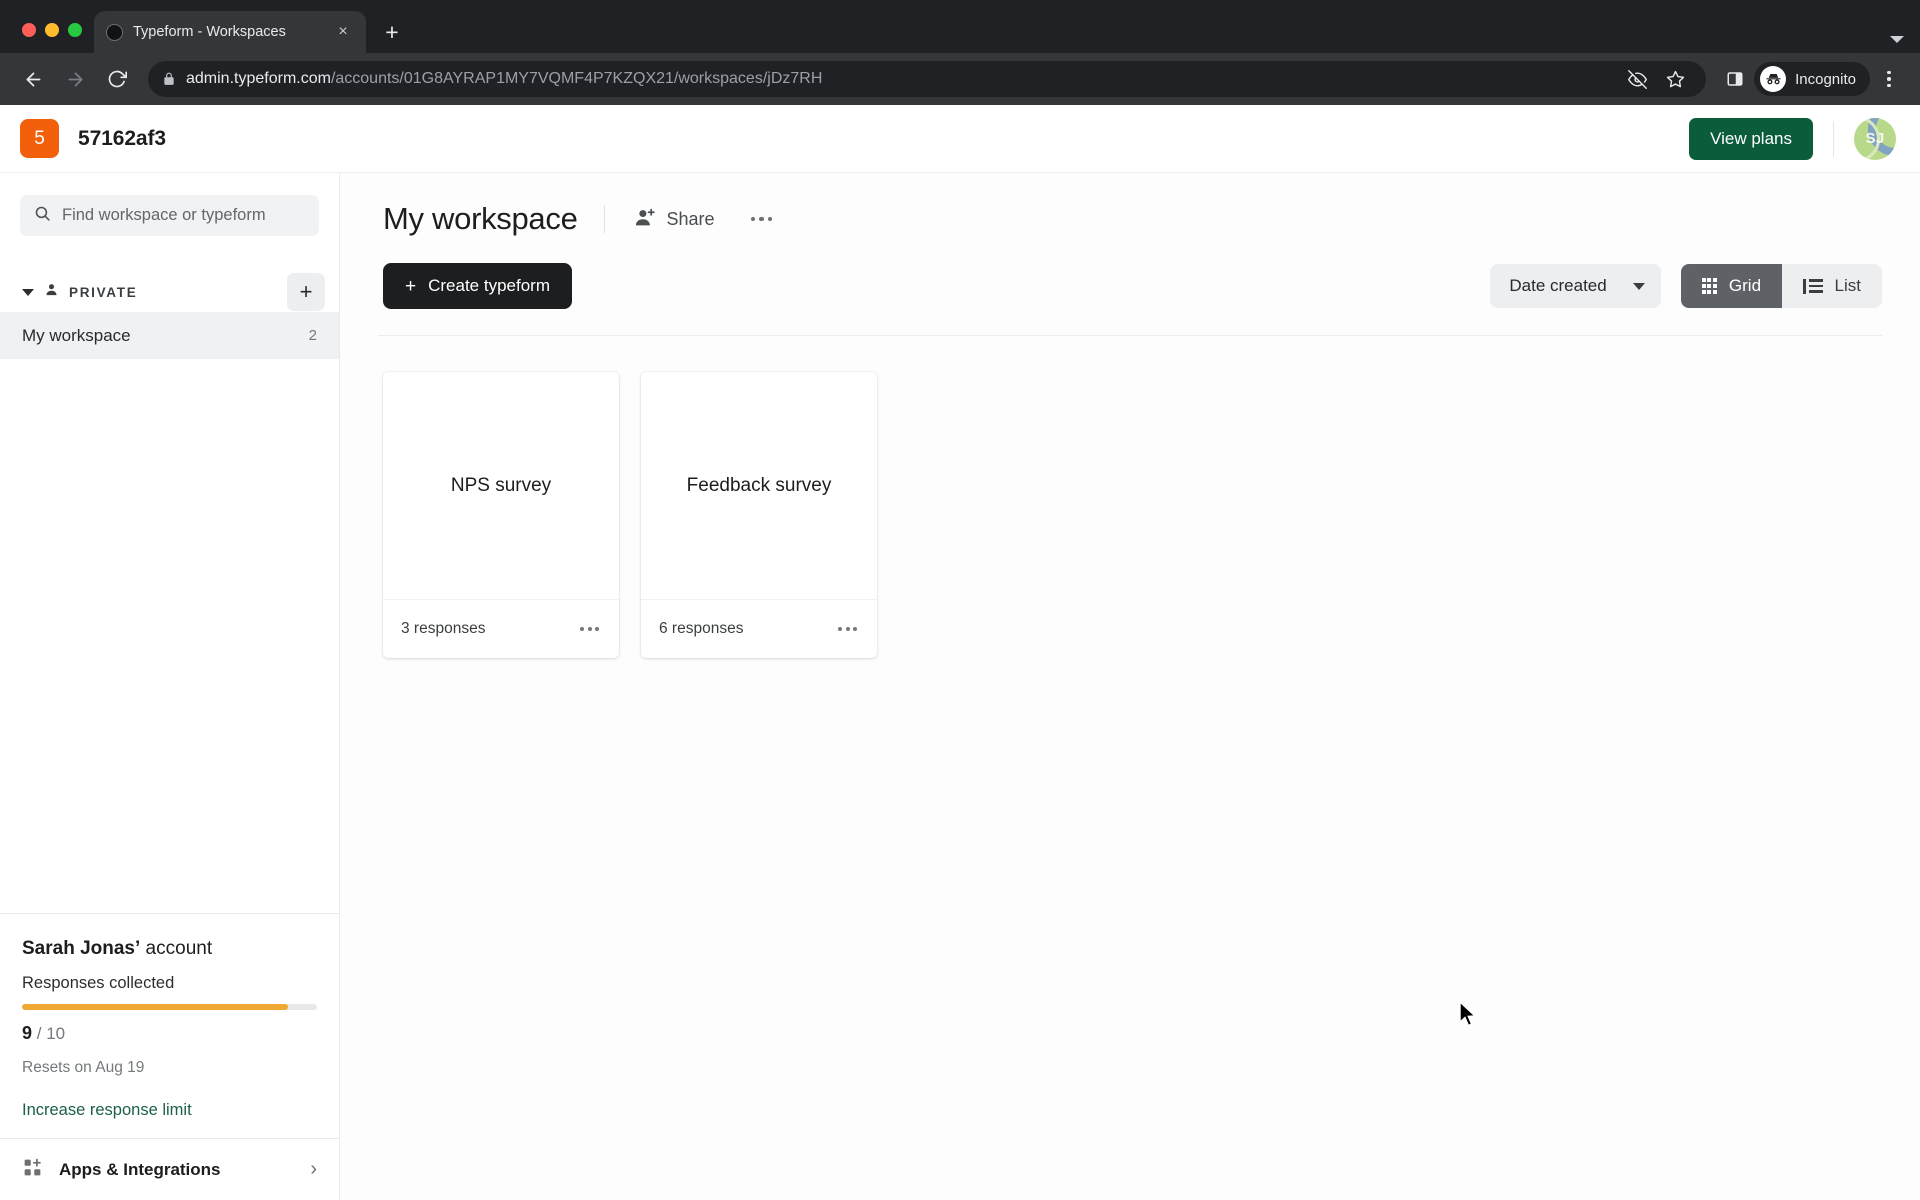 This screenshot has width=1920, height=1200. Describe the element at coordinates (176, 948) in the screenshot. I see `account-owner-suffix: account` at that location.